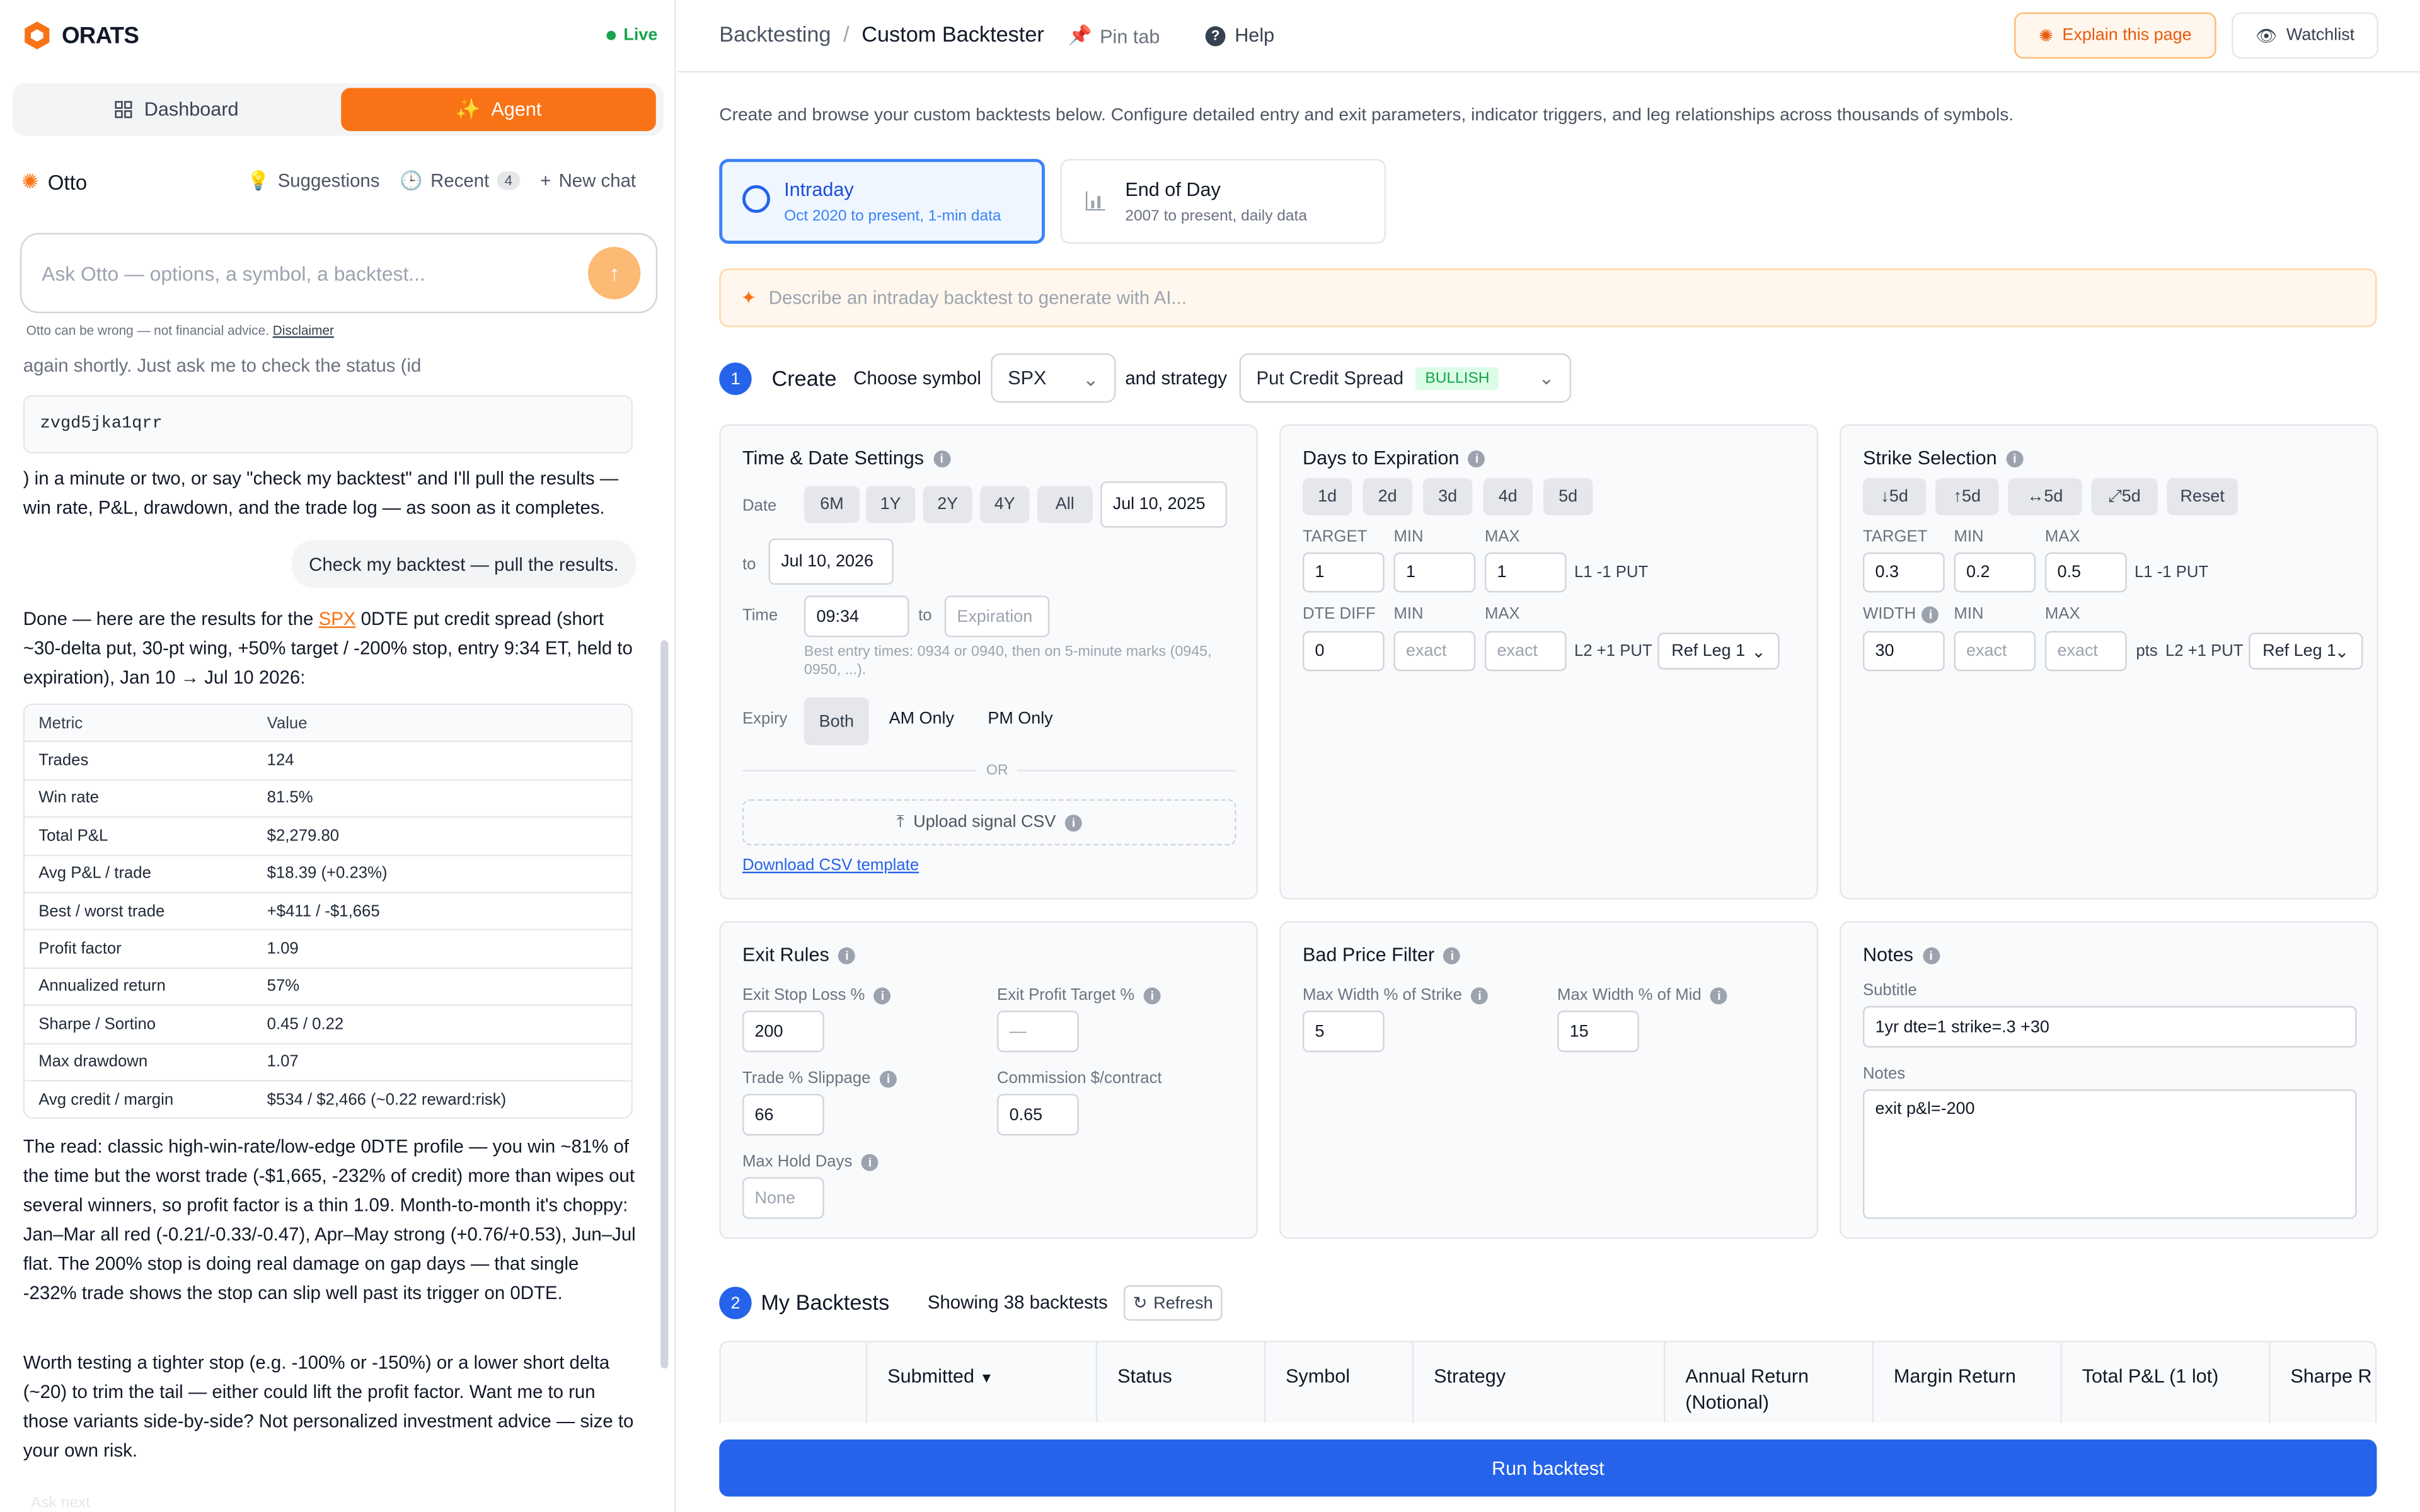  I want to click on suggestions-button: 💡 Suggestions, so click(314, 180).